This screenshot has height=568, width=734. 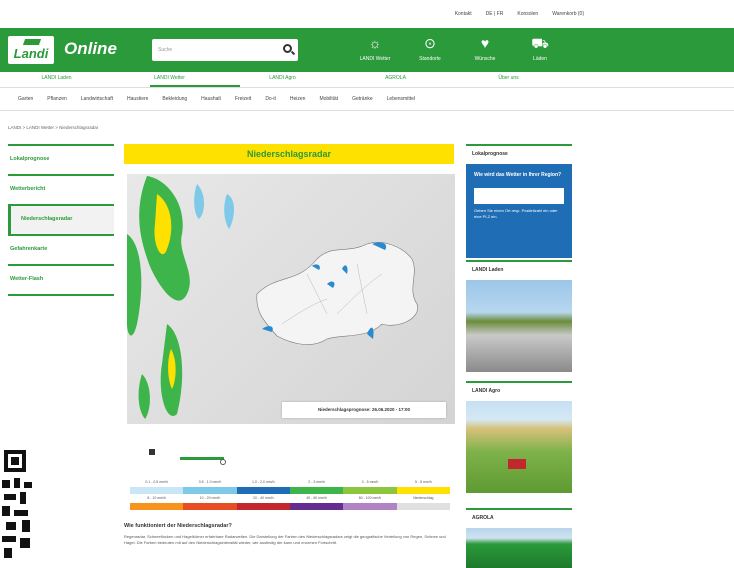 What do you see at coordinates (210, 482) in the screenshot?
I see `legend-label: 0.5 - 1.0 mm/h` at bounding box center [210, 482].